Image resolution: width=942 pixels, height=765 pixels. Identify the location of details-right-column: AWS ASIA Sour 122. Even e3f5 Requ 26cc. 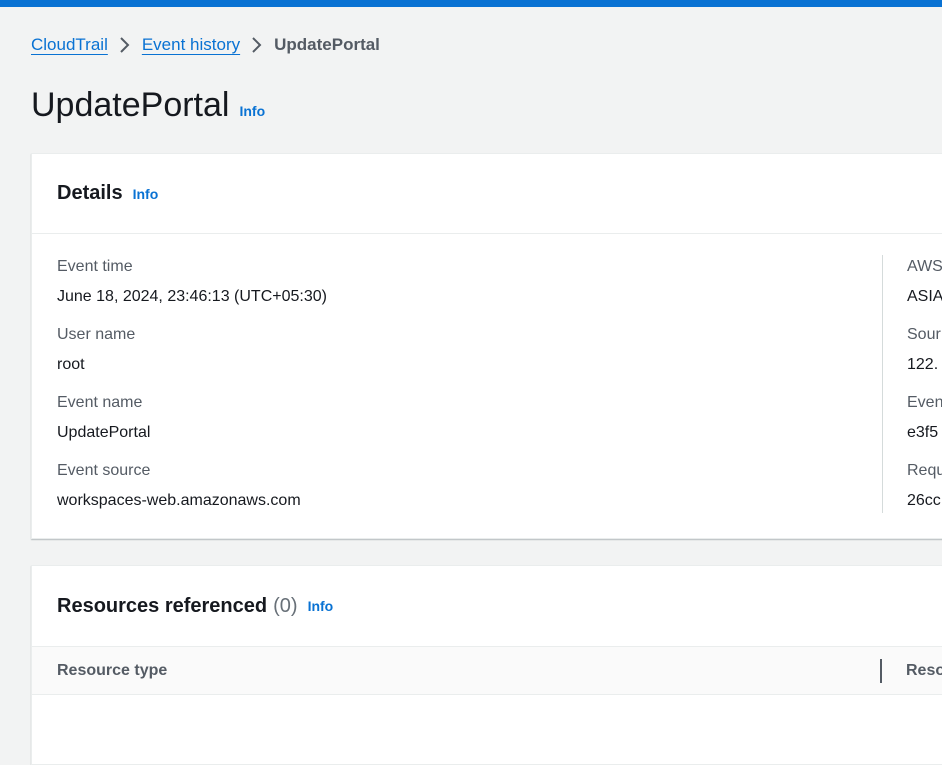
(924, 392).